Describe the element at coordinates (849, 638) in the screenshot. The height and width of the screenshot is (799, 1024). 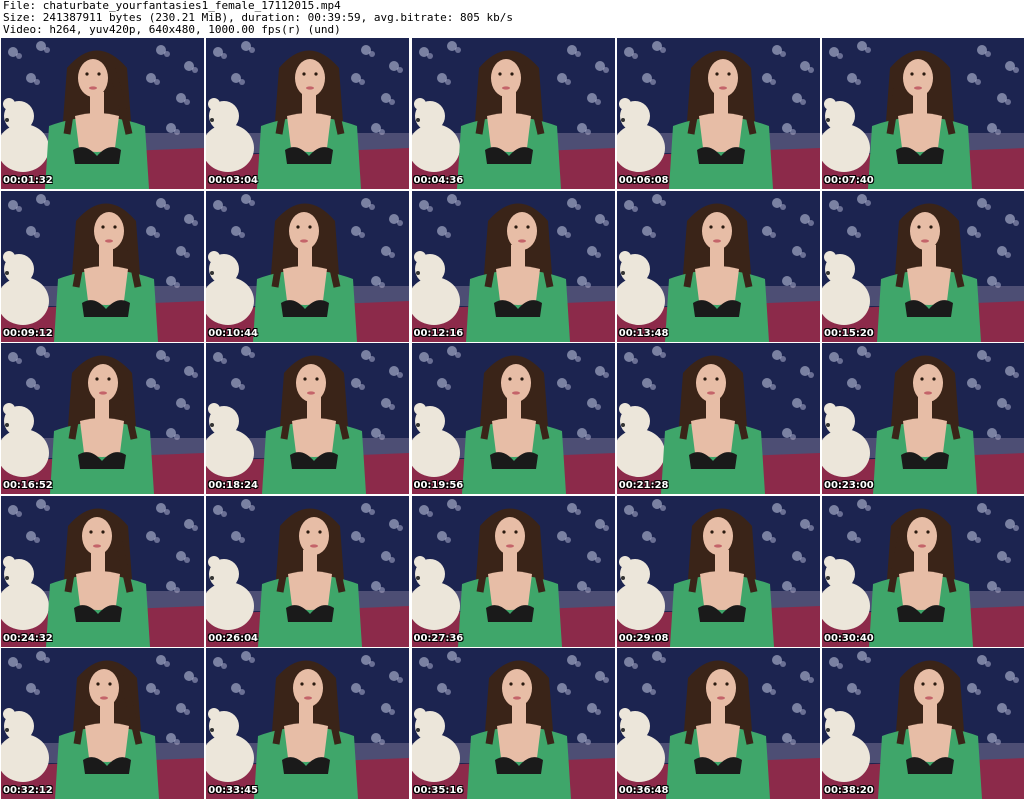
I see `frame-timestamp: 00:30:40` at that location.